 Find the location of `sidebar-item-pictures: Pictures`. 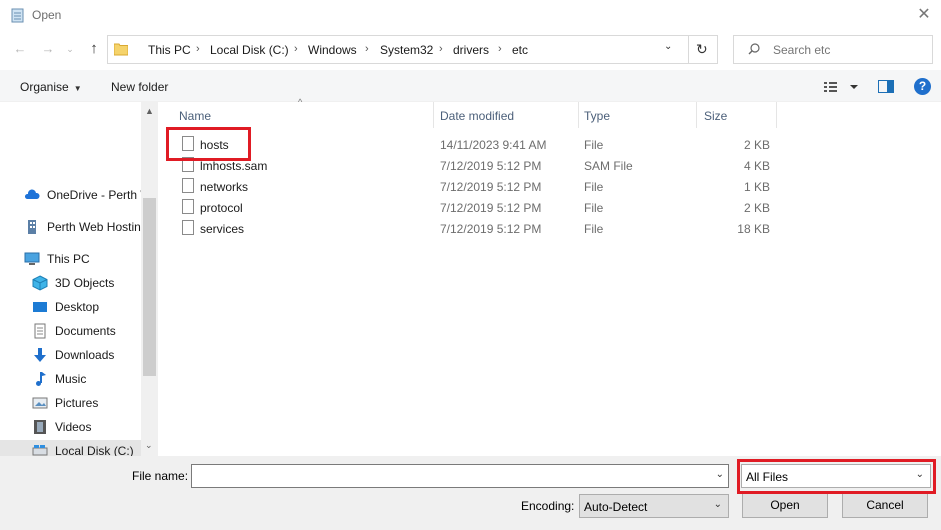

sidebar-item-pictures: Pictures is located at coordinates (88, 403).